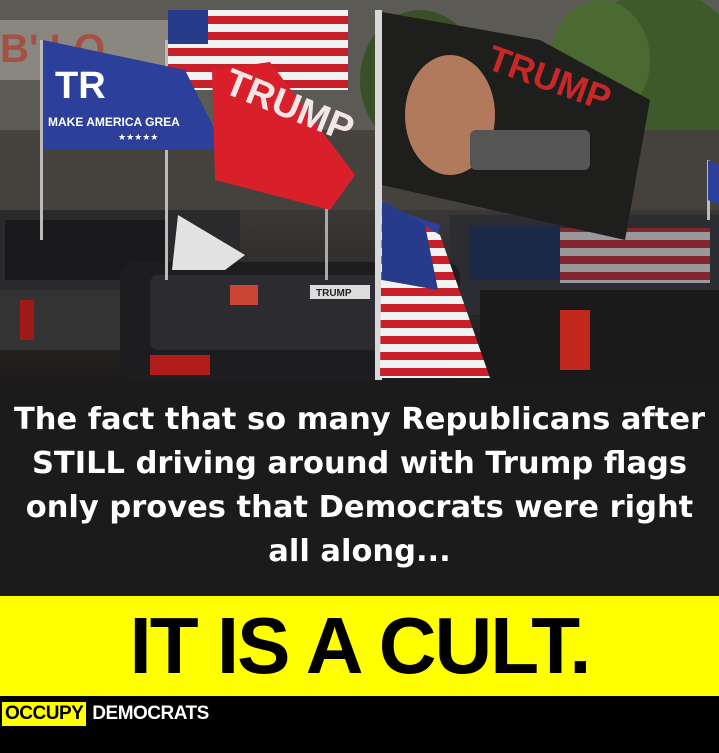  I want to click on headline-text: IT IS A CULT., so click(360, 645).